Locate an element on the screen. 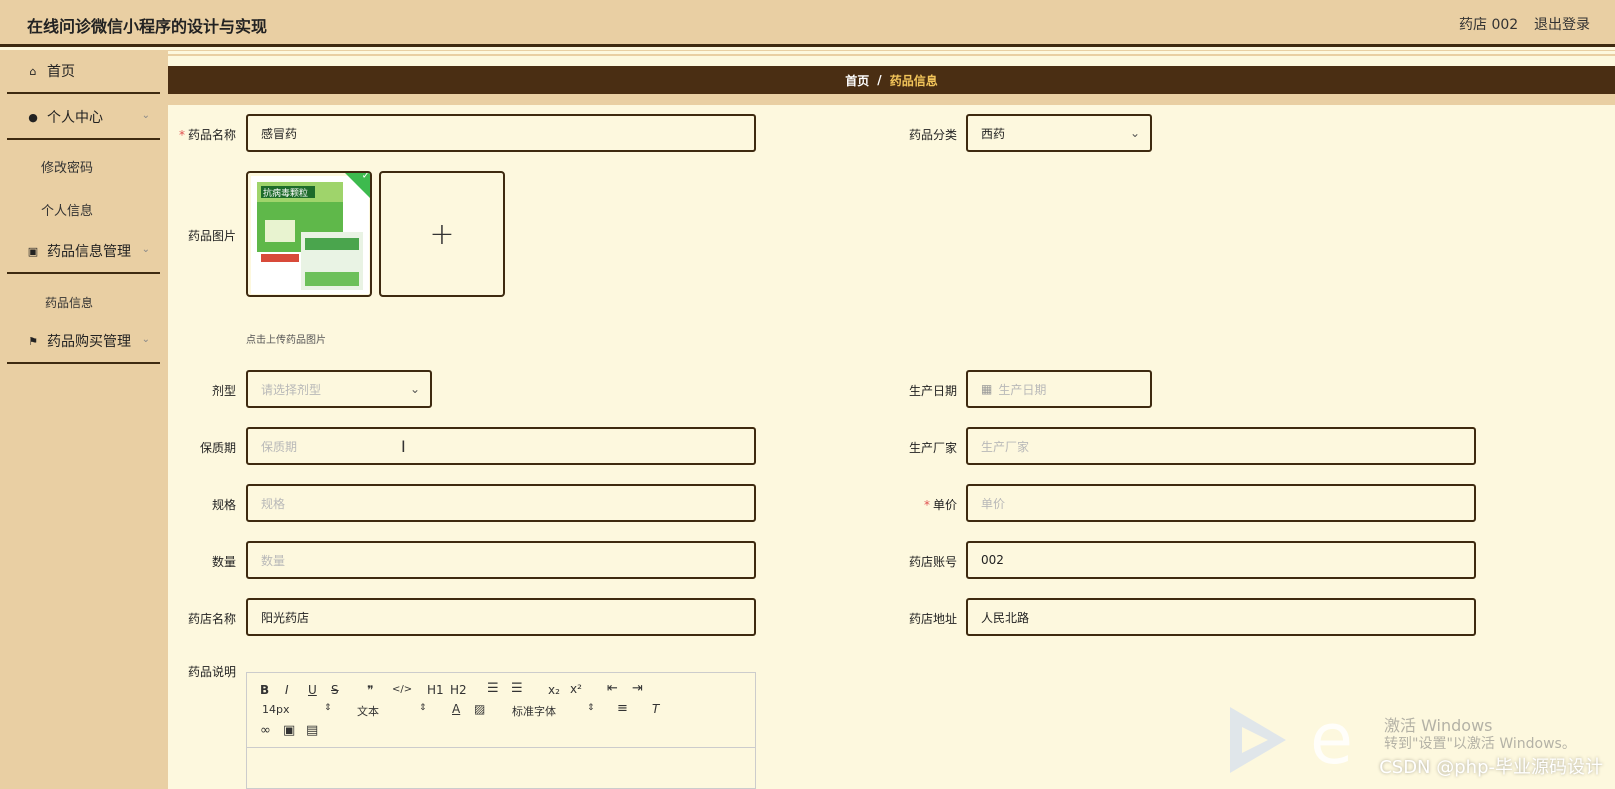 Image resolution: width=1615 pixels, height=789 pixels. quantity-input: 数量 is located at coordinates (501, 560).